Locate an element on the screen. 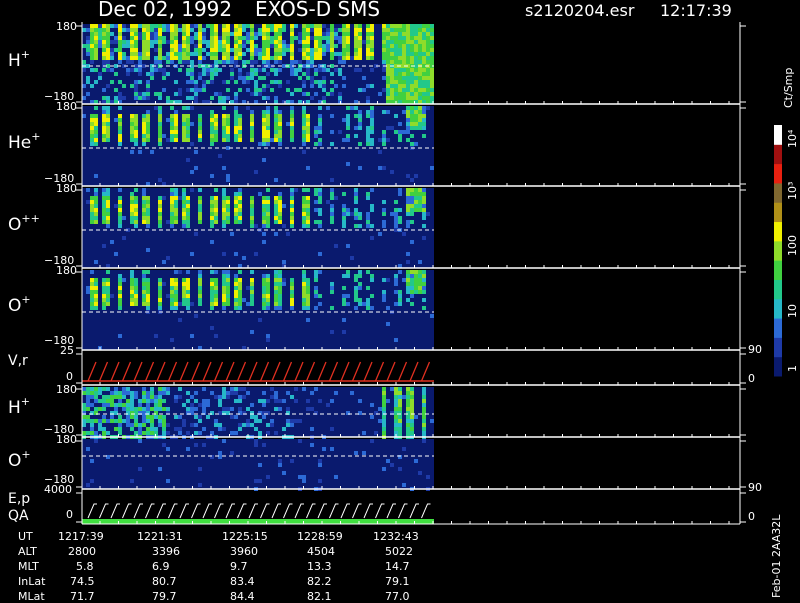 The image size is (800, 603). colorbar-tick-1000: 10³ is located at coordinates (792, 190).